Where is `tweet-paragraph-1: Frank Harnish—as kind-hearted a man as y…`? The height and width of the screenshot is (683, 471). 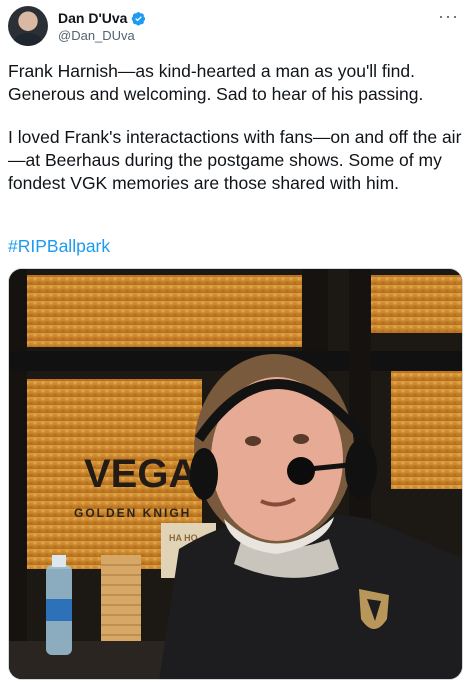 tweet-paragraph-1: Frank Harnish—as kind-hearted a man as y… is located at coordinates (216, 82).